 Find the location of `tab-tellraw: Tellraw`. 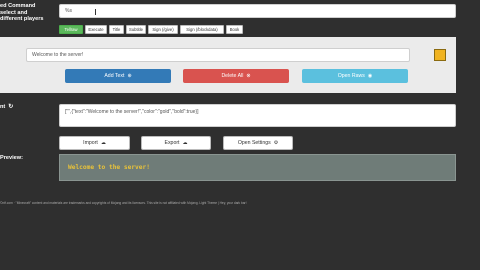

tab-tellraw: Tellraw is located at coordinates (71, 29).